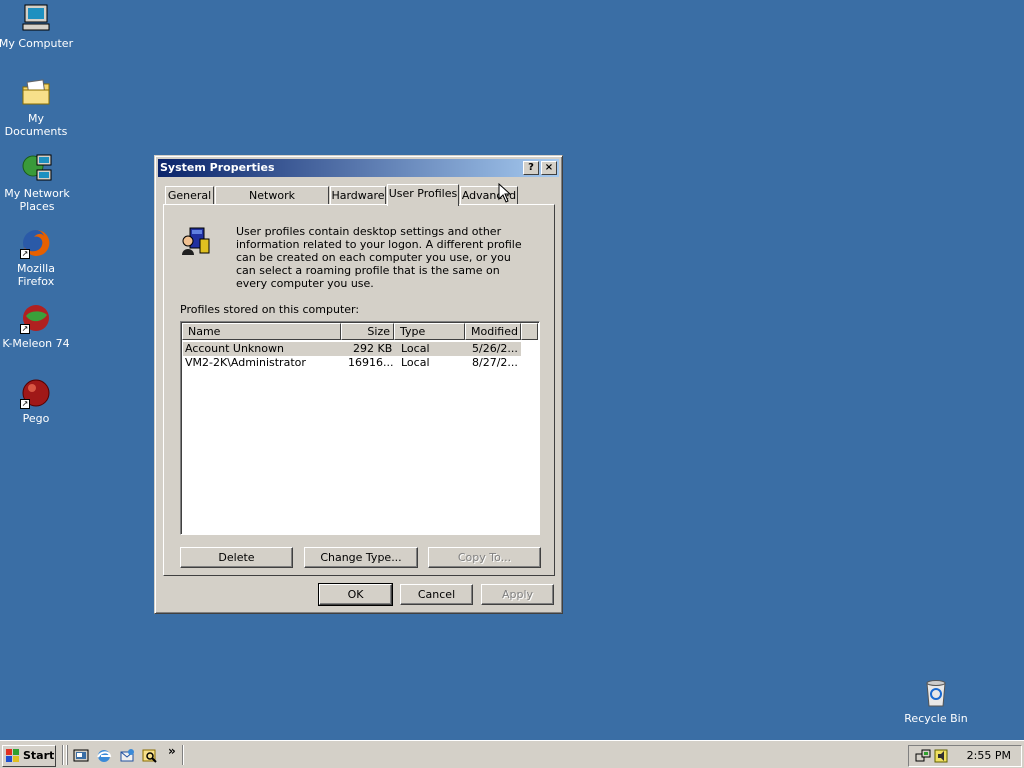  What do you see at coordinates (936, 693) in the screenshot?
I see `recycle-bin-icon` at bounding box center [936, 693].